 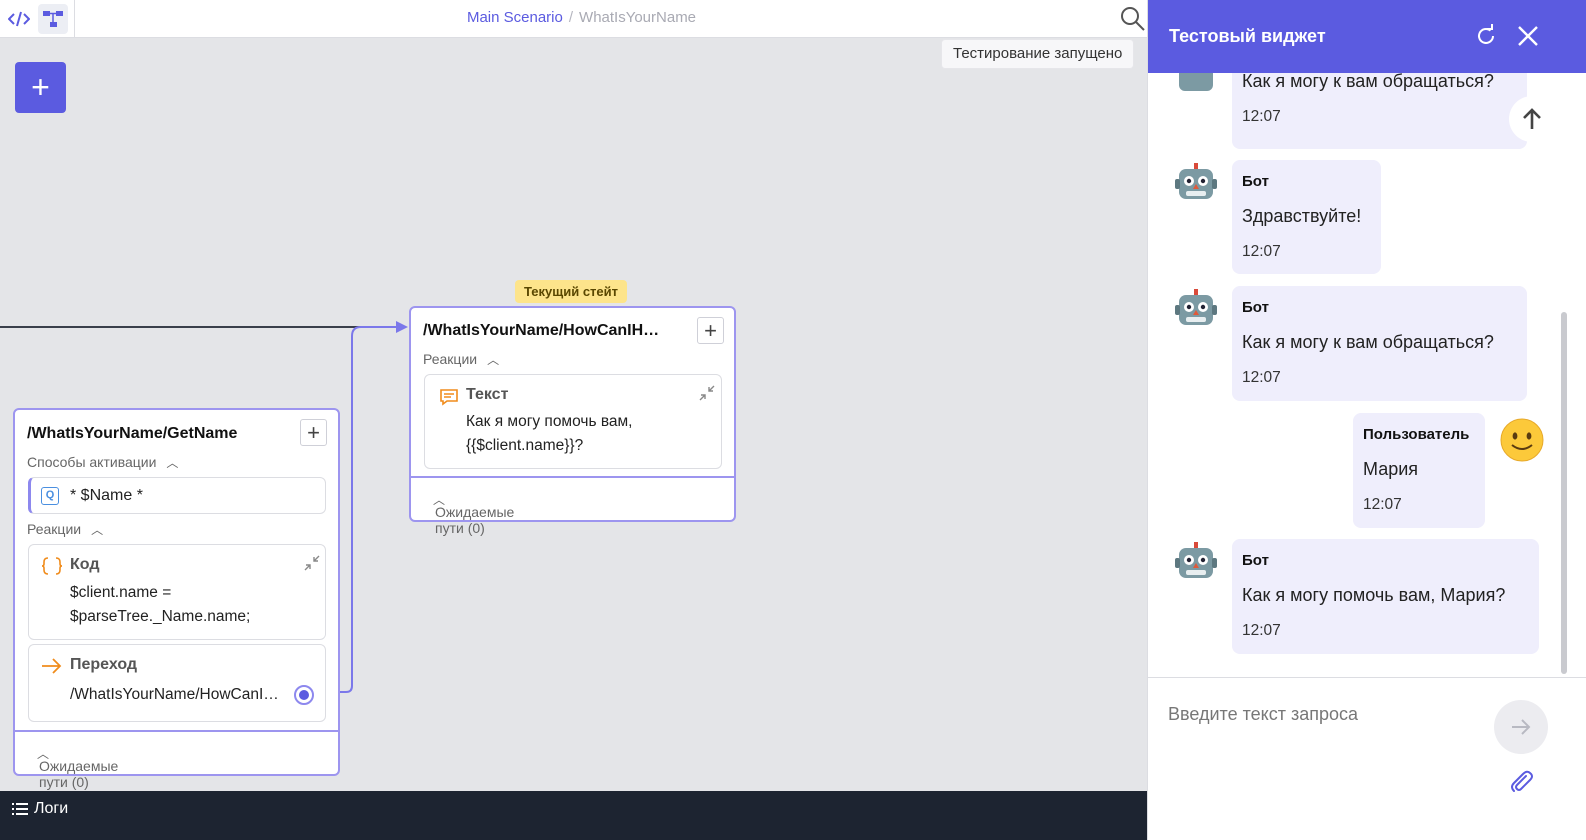 I want to click on editor-toolbar: Main Scenario / WhatIsYourName, so click(x=581, y=19).